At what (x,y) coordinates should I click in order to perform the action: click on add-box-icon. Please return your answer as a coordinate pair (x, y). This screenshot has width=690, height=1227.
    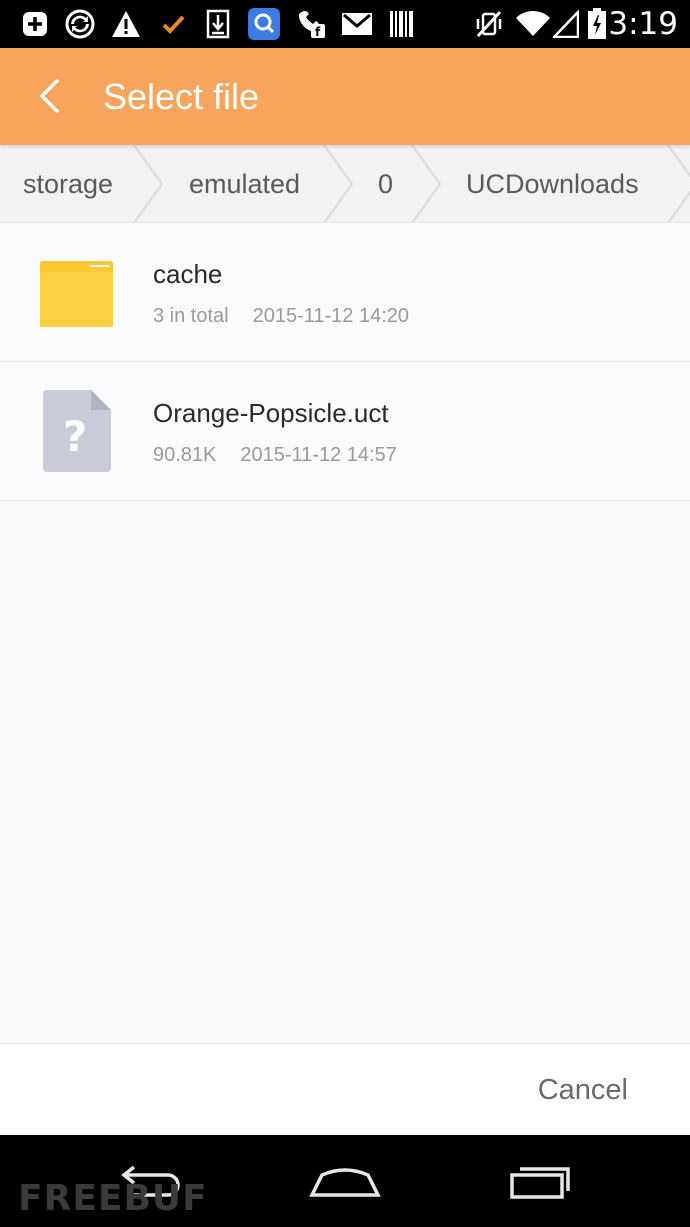
    Looking at the image, I should click on (35, 24).